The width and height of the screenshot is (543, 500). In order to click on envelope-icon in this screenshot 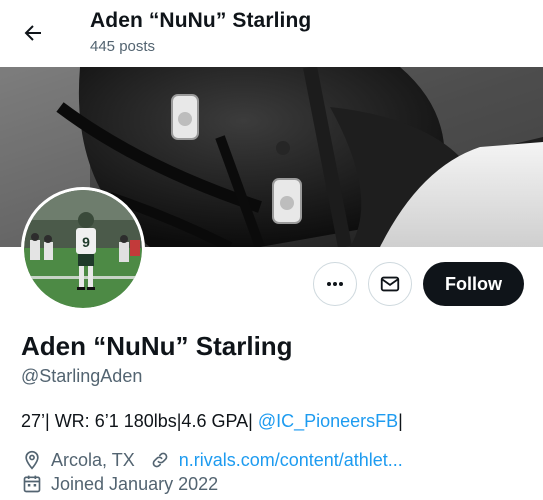, I will do `click(390, 284)`.